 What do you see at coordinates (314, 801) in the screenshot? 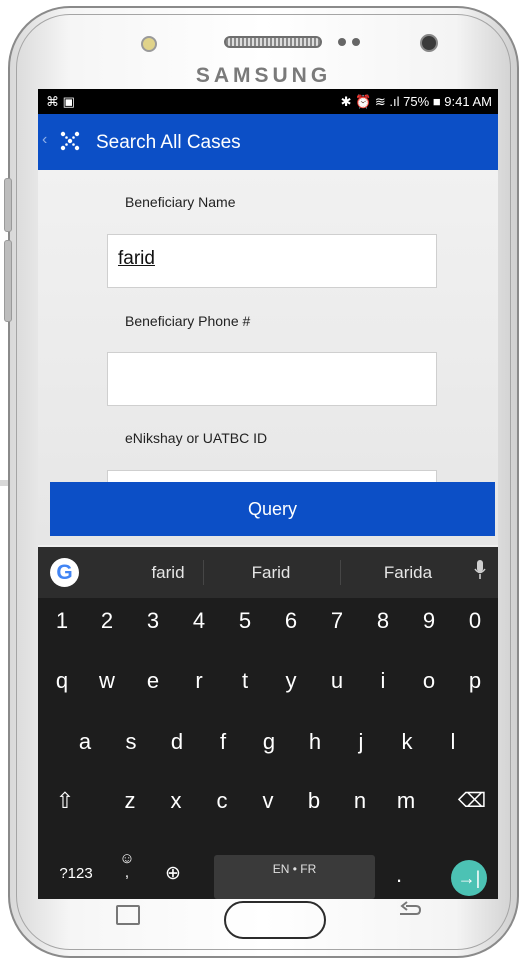
I see `key-z-4: b` at bounding box center [314, 801].